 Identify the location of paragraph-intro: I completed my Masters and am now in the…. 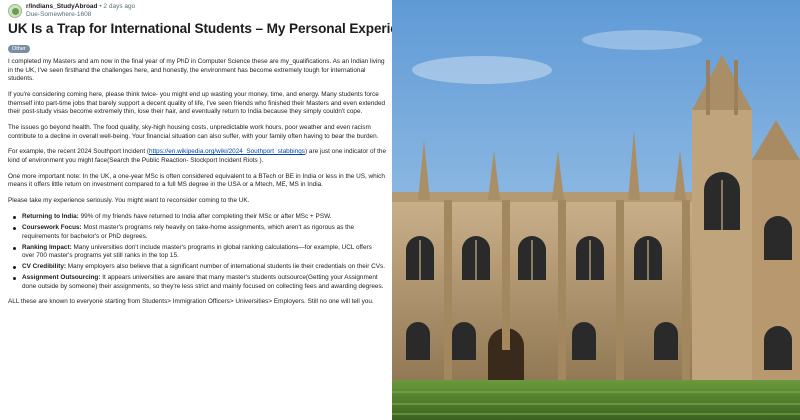
(196, 70).